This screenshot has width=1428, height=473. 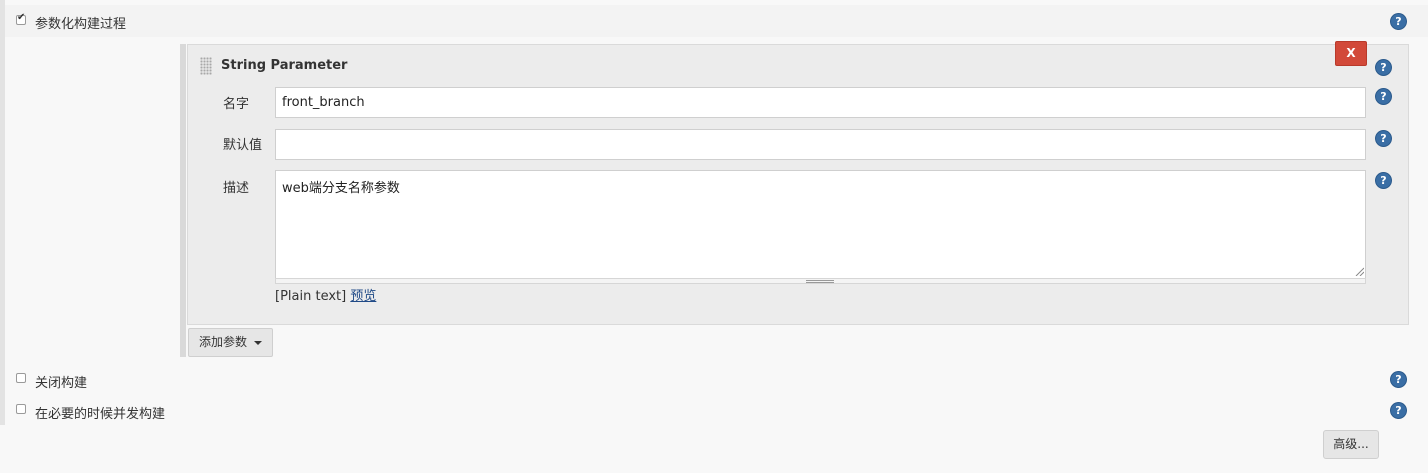 What do you see at coordinates (183, 200) in the screenshot?
I see `parameters-section-bar` at bounding box center [183, 200].